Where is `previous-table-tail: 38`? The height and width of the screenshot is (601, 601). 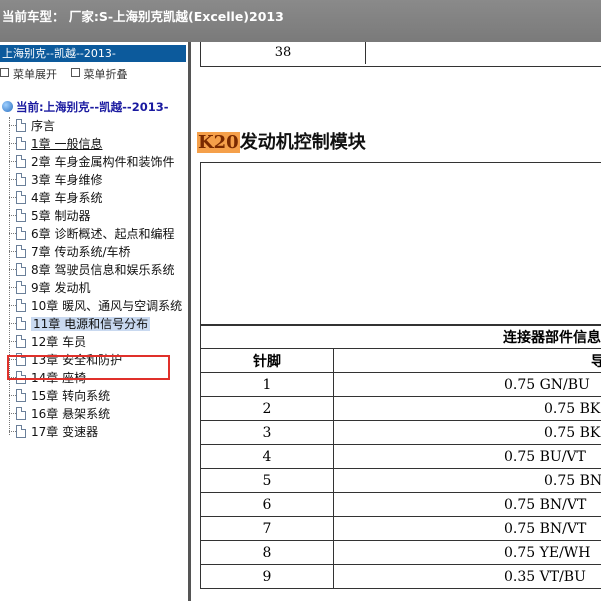
previous-table-tail: 38 is located at coordinates (400, 54).